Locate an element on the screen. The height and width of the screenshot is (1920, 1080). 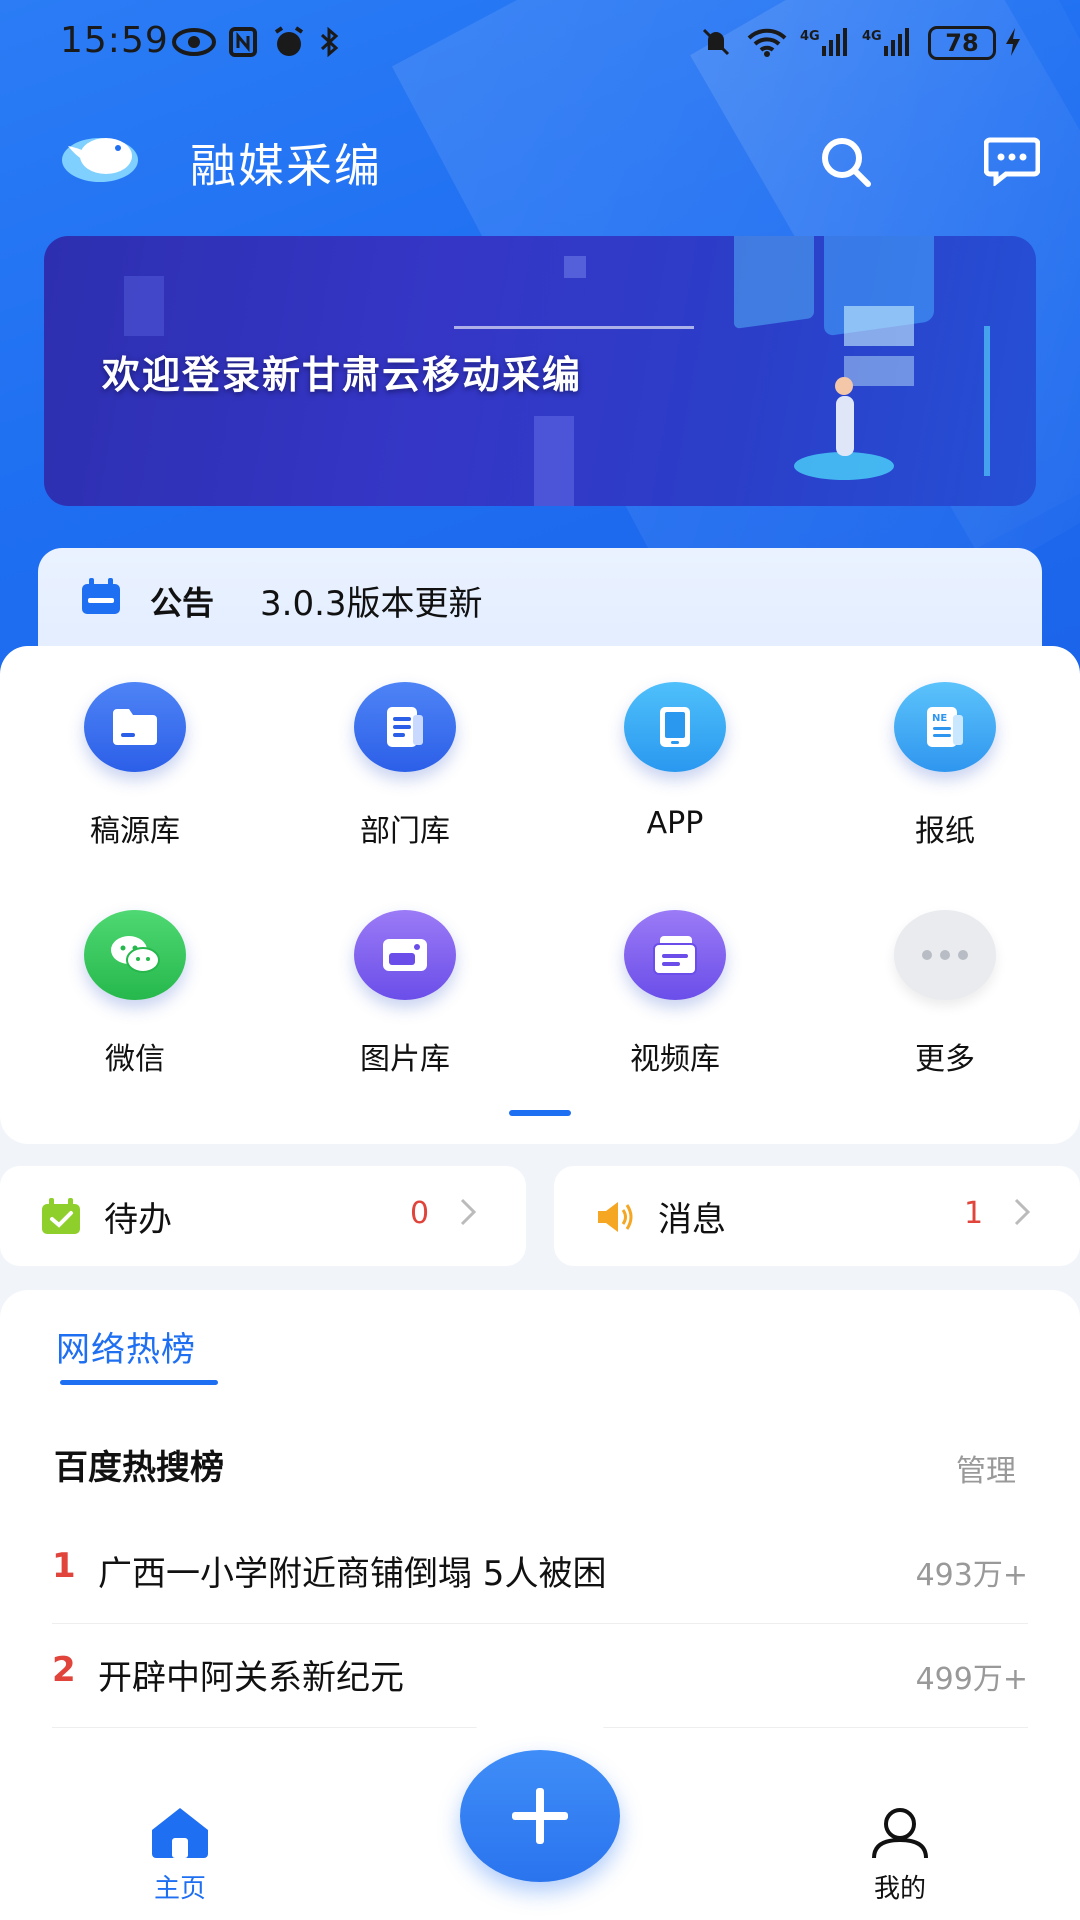
notice-text: 3.0.3版本更新 is located at coordinates (371, 604).